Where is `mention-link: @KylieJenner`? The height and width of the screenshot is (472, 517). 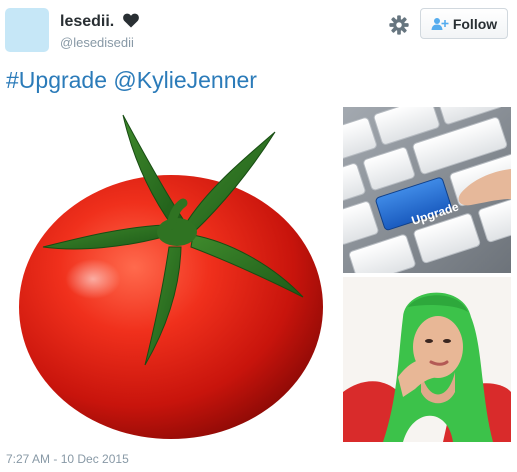
mention-link: @KylieJenner is located at coordinates (185, 80).